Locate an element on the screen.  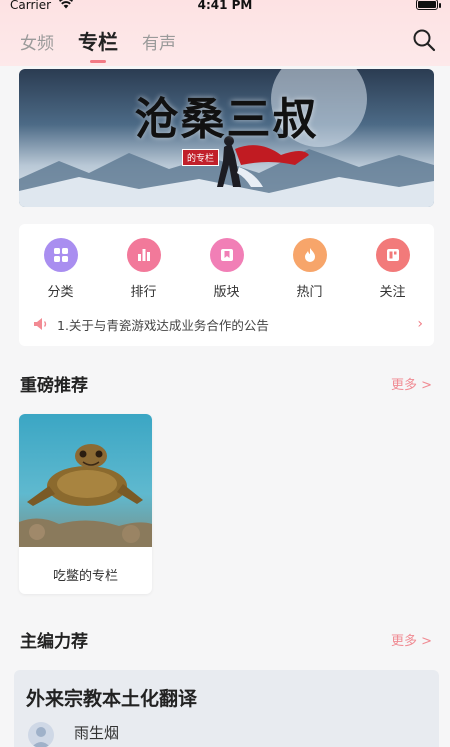
recommended-section-header: 重磅推荐 更多 > is located at coordinates (227, 383).